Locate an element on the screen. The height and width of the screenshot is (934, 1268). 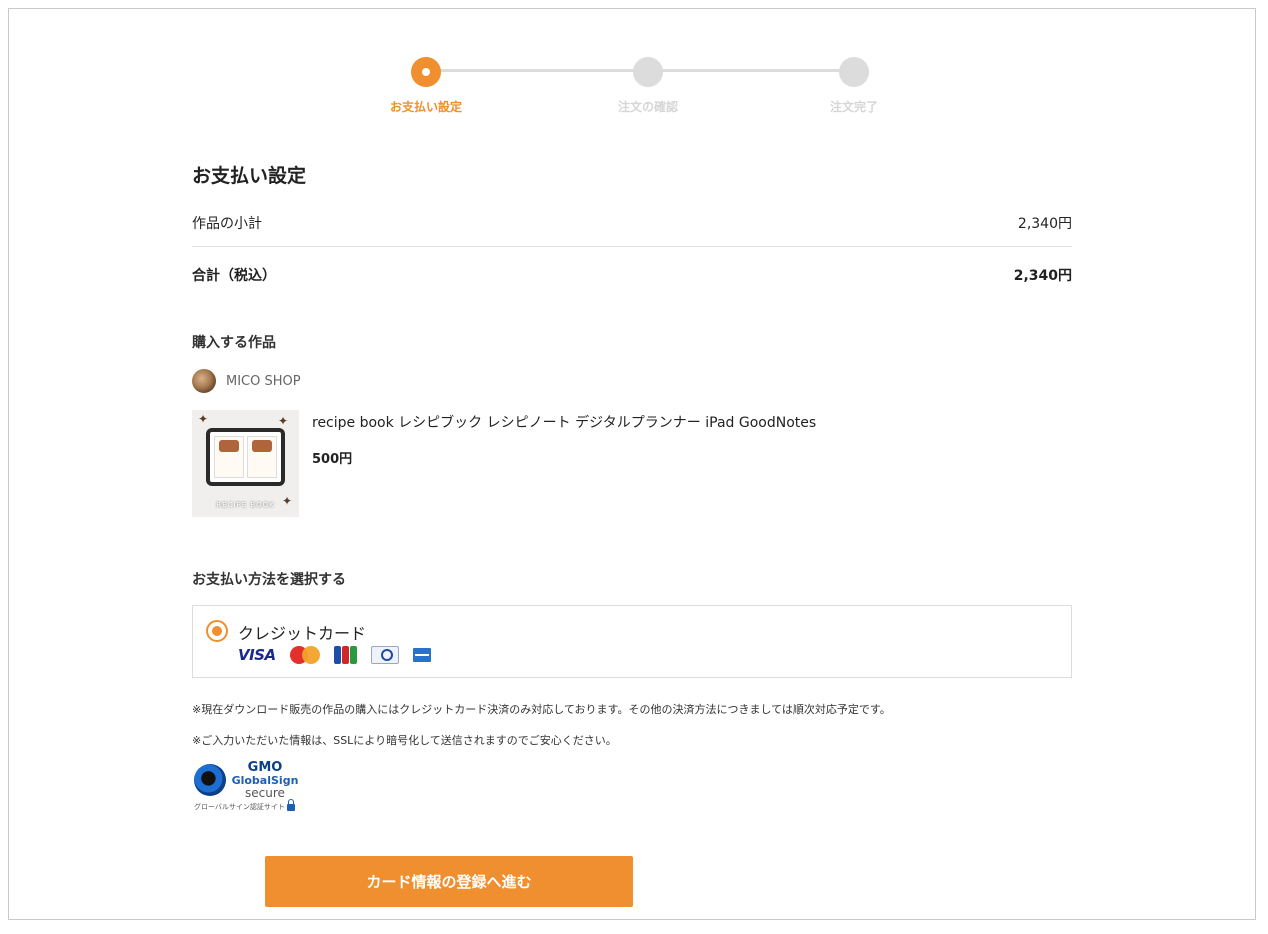
credit-card-radio is located at coordinates (217, 631).